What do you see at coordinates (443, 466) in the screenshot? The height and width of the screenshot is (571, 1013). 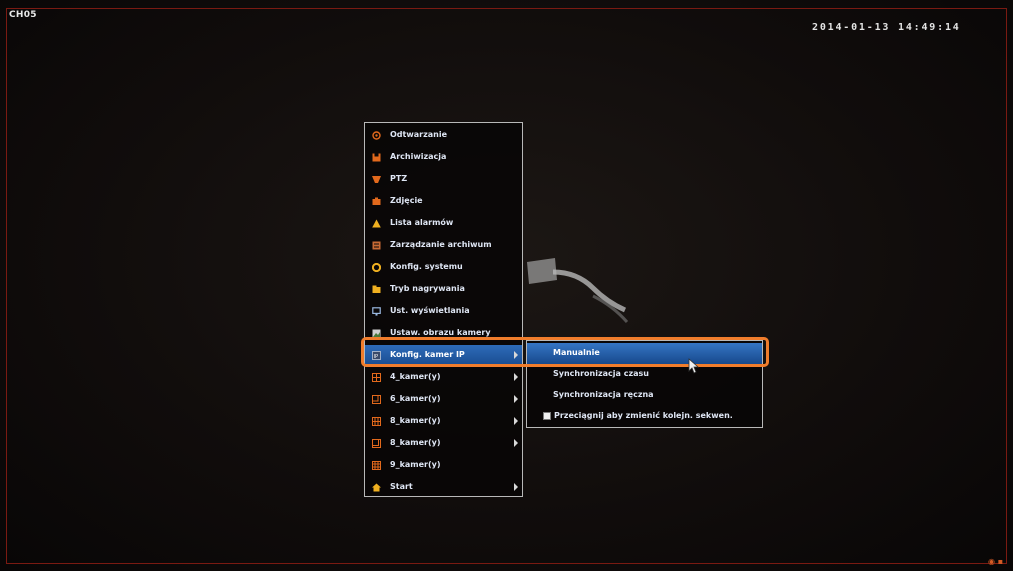 I see `menu-item-9-kamer: 9_kamer(y)` at bounding box center [443, 466].